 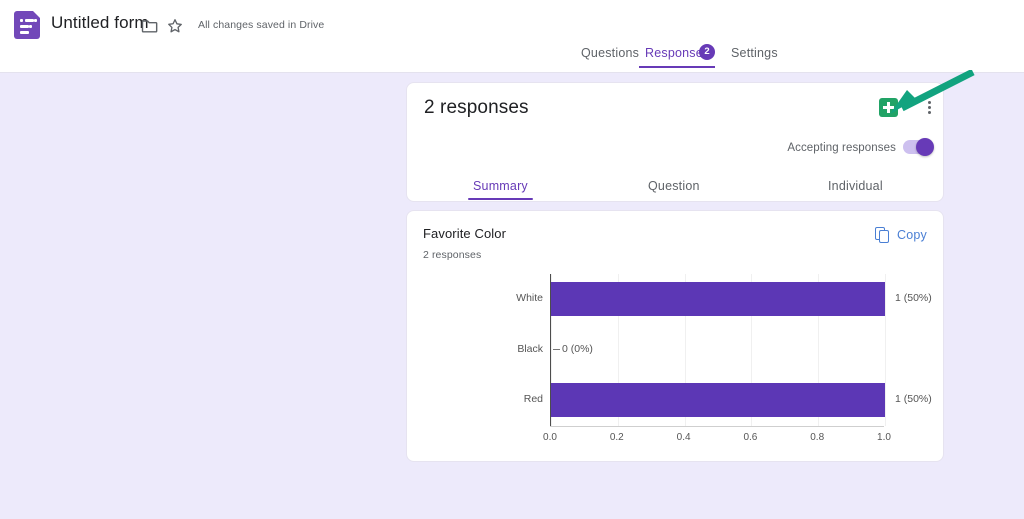 I want to click on chart-bar-row: Red 1 (50%), so click(x=728, y=400).